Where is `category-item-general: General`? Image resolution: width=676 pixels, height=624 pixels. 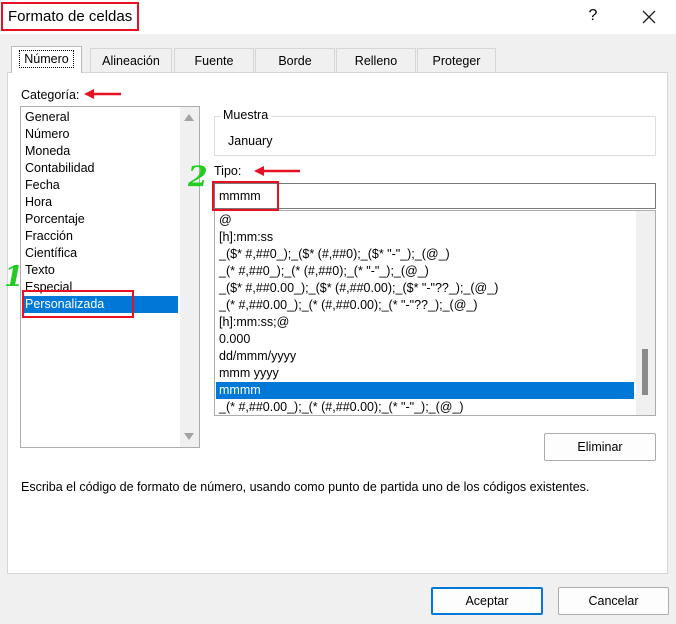 category-item-general: General is located at coordinates (47, 117).